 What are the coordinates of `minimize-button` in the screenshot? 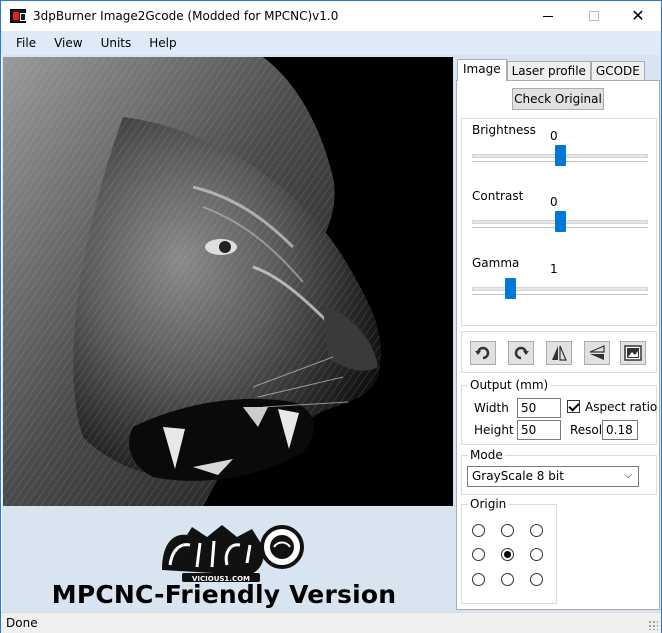 It's located at (548, 16).